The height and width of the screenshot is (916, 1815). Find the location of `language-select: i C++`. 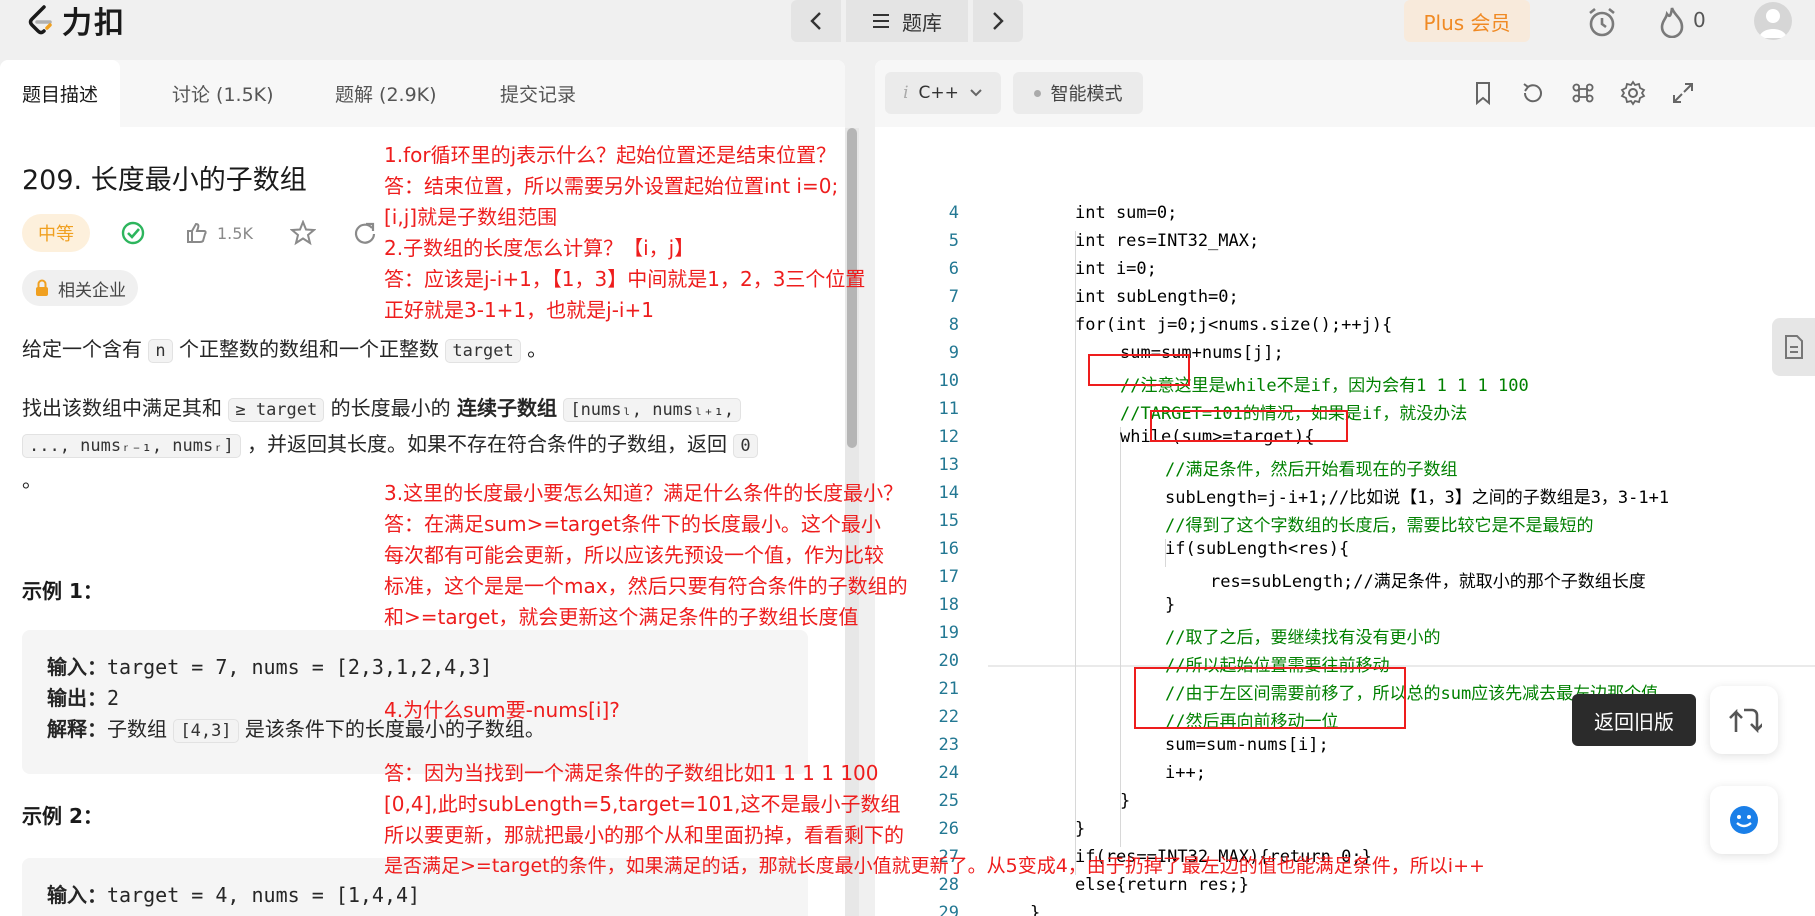

language-select: i C++ is located at coordinates (943, 93).